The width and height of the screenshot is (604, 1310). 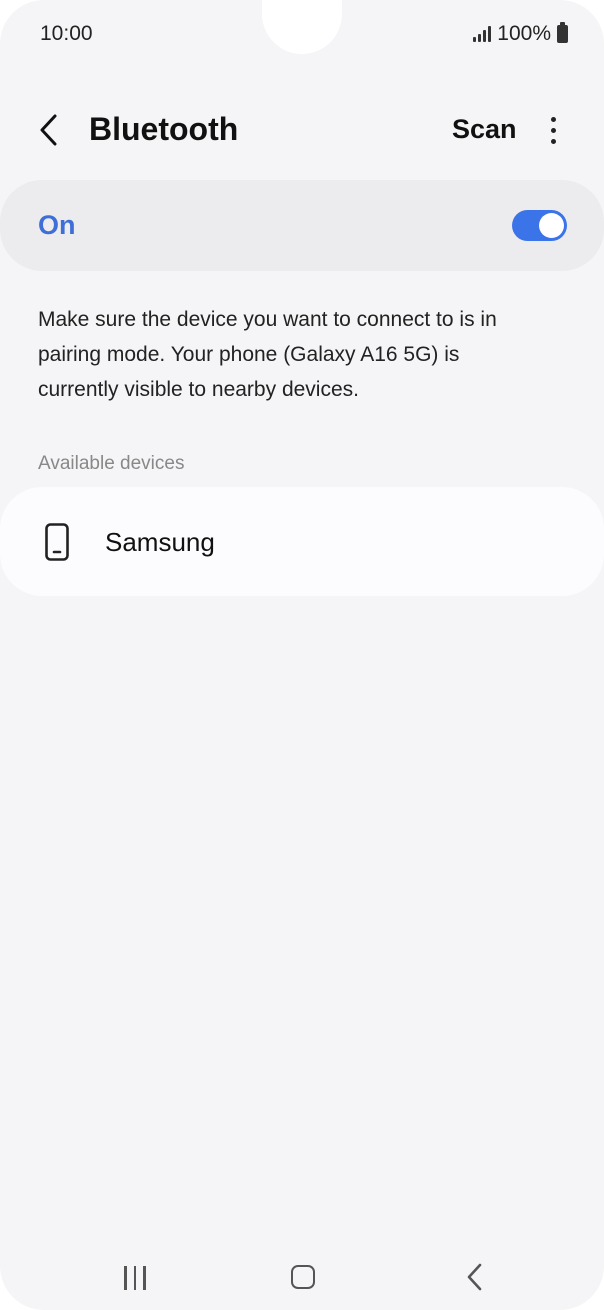 What do you see at coordinates (66, 33) in the screenshot?
I see `status-time: 10:00` at bounding box center [66, 33].